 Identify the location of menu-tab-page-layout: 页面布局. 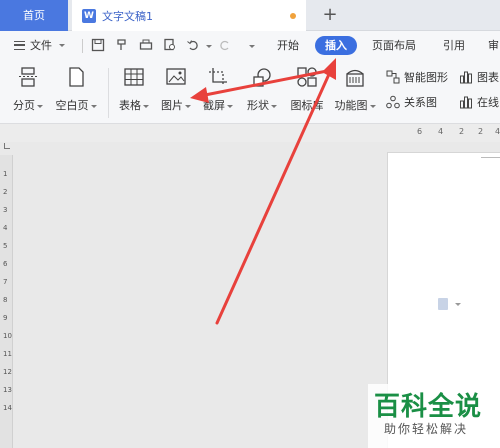
(394, 45).